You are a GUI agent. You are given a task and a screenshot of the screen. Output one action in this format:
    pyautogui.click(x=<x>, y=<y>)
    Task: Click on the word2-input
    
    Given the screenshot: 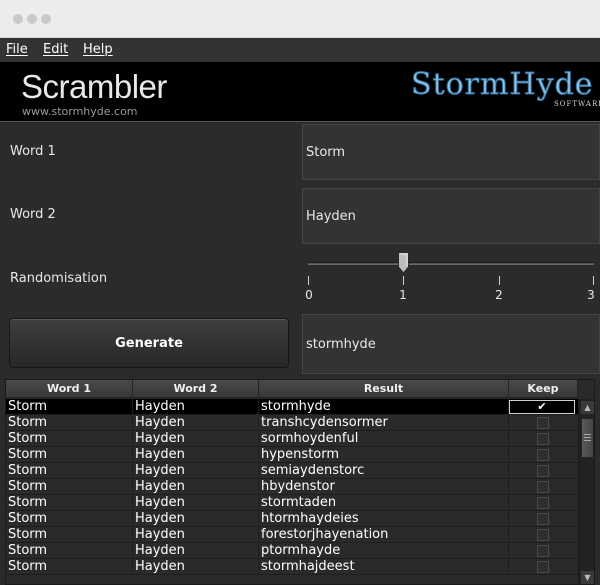 What is the action you would take?
    pyautogui.click(x=452, y=216)
    